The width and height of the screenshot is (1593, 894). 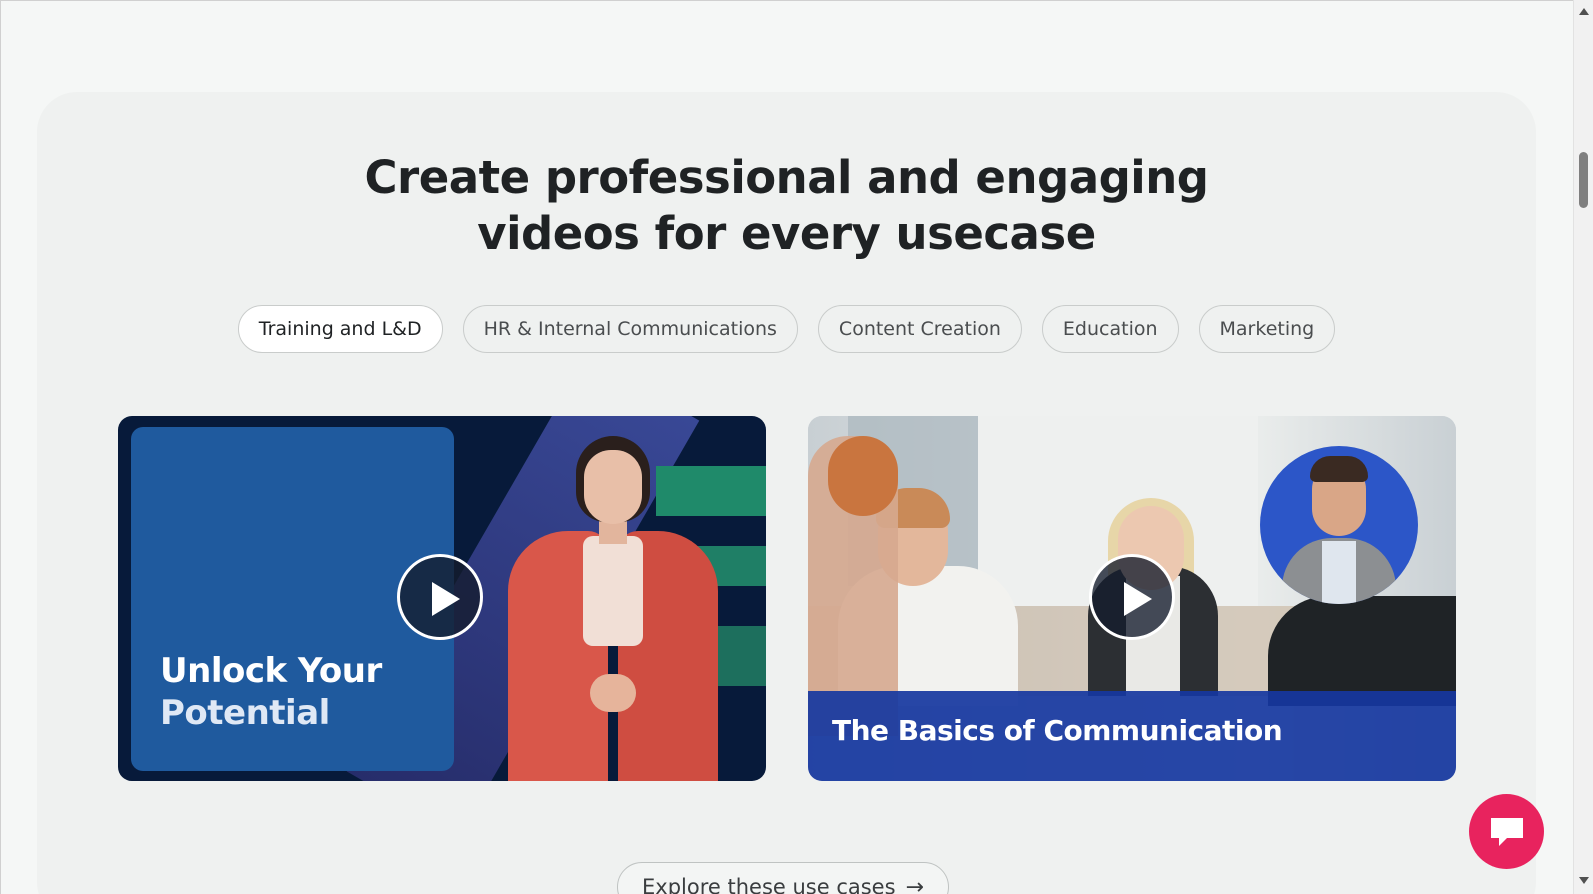 I want to click on tab-training-and-ld: Training and L&D, so click(x=340, y=329).